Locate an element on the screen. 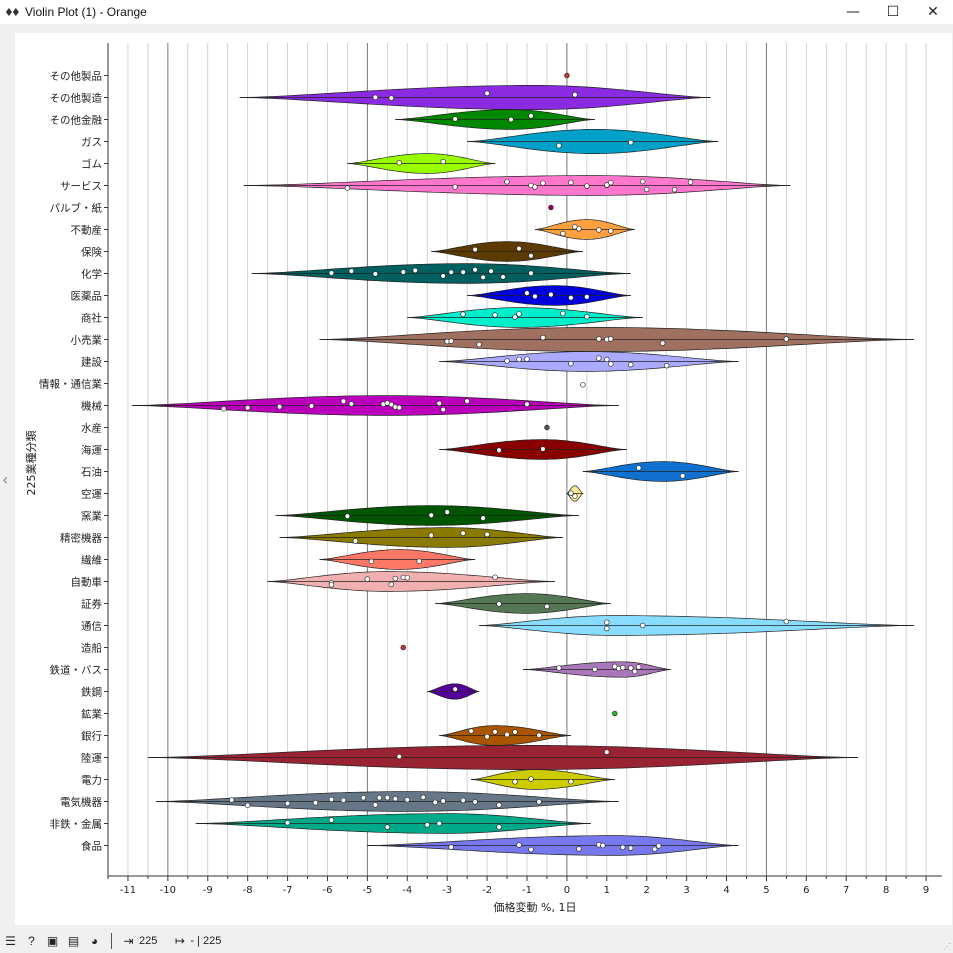 The width and height of the screenshot is (953, 953). y-tick-label: 不動産 is located at coordinates (87, 230).